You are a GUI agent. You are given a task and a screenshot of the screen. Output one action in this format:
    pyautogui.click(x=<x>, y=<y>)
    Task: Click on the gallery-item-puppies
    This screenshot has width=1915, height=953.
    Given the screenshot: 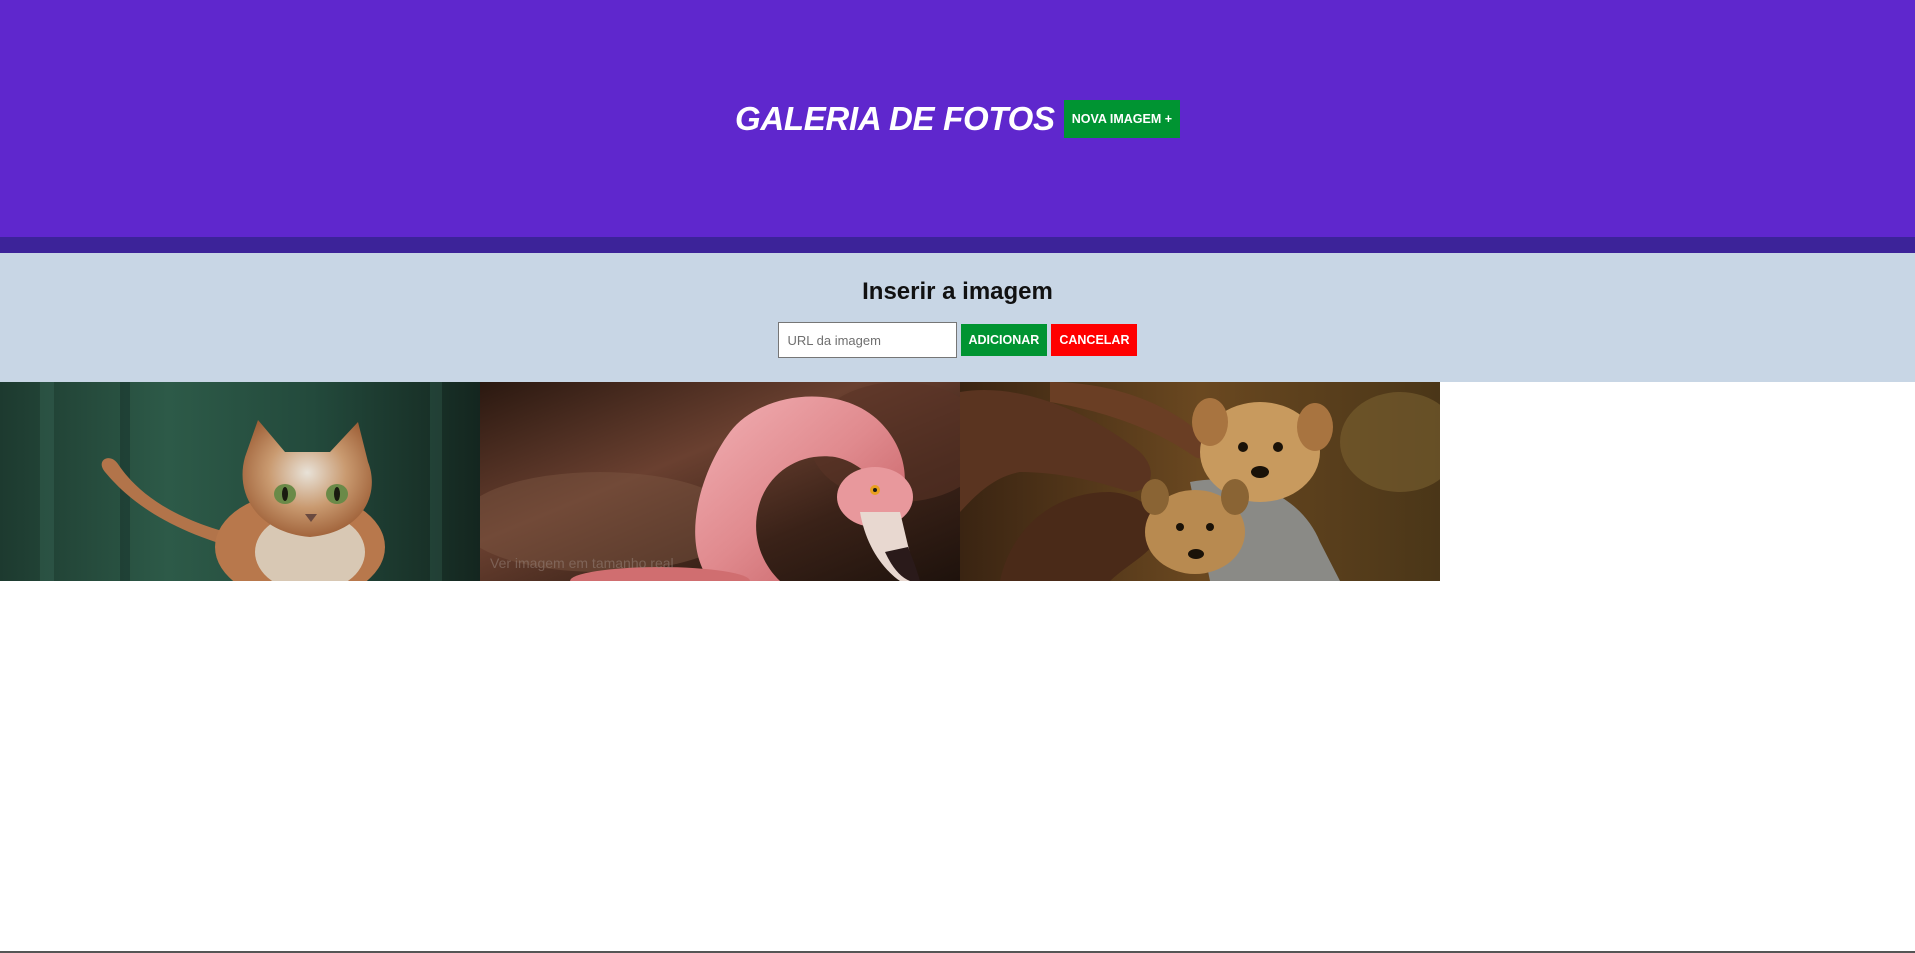 What is the action you would take?
    pyautogui.click(x=1200, y=481)
    